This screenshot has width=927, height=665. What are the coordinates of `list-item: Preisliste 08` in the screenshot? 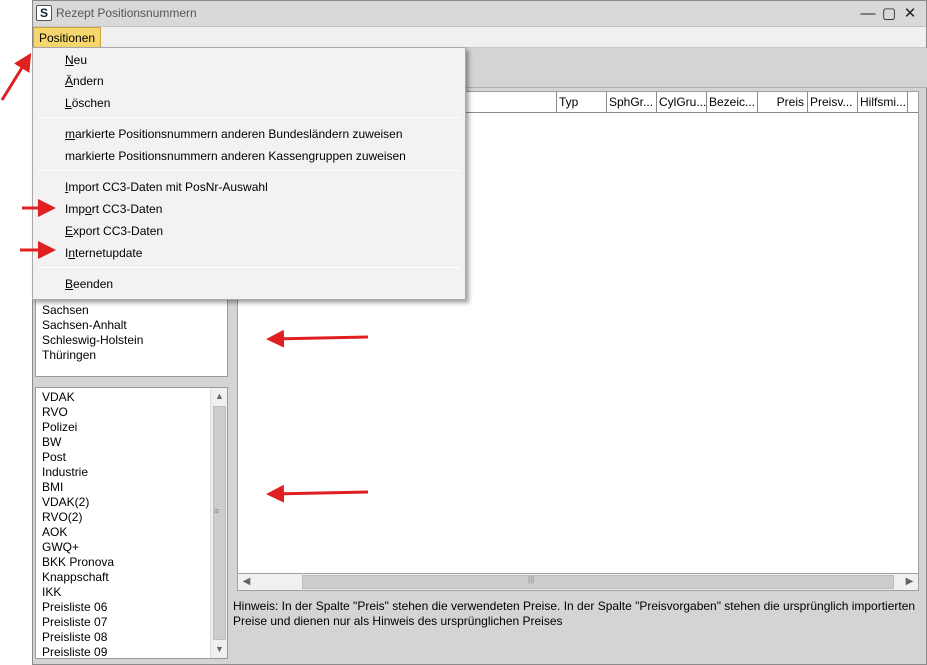 It's located at (131, 637).